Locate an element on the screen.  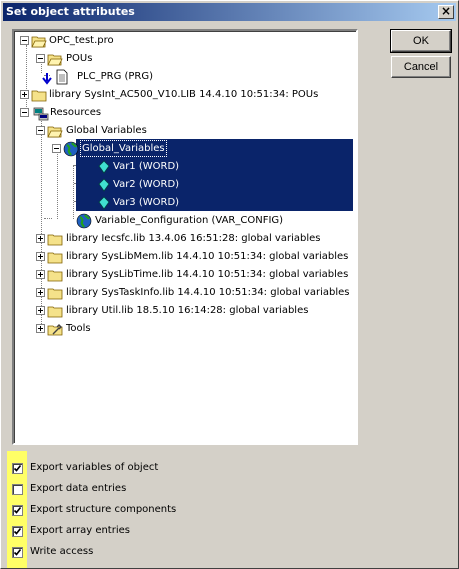
arrow-down-icon is located at coordinates (47, 79).